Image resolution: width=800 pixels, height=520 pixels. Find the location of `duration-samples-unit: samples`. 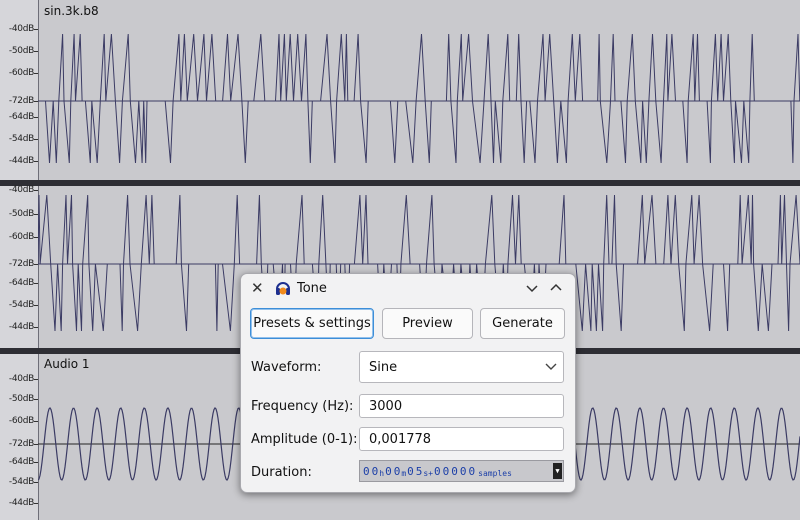

duration-samples-unit: samples is located at coordinates (495, 473).